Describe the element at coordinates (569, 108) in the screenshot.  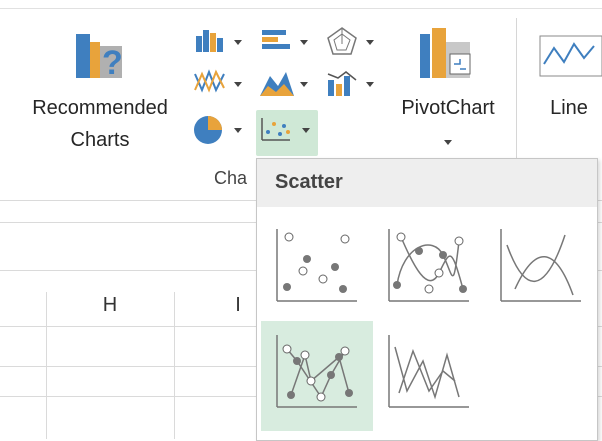
I see `line-sparkline-label: Line` at that location.